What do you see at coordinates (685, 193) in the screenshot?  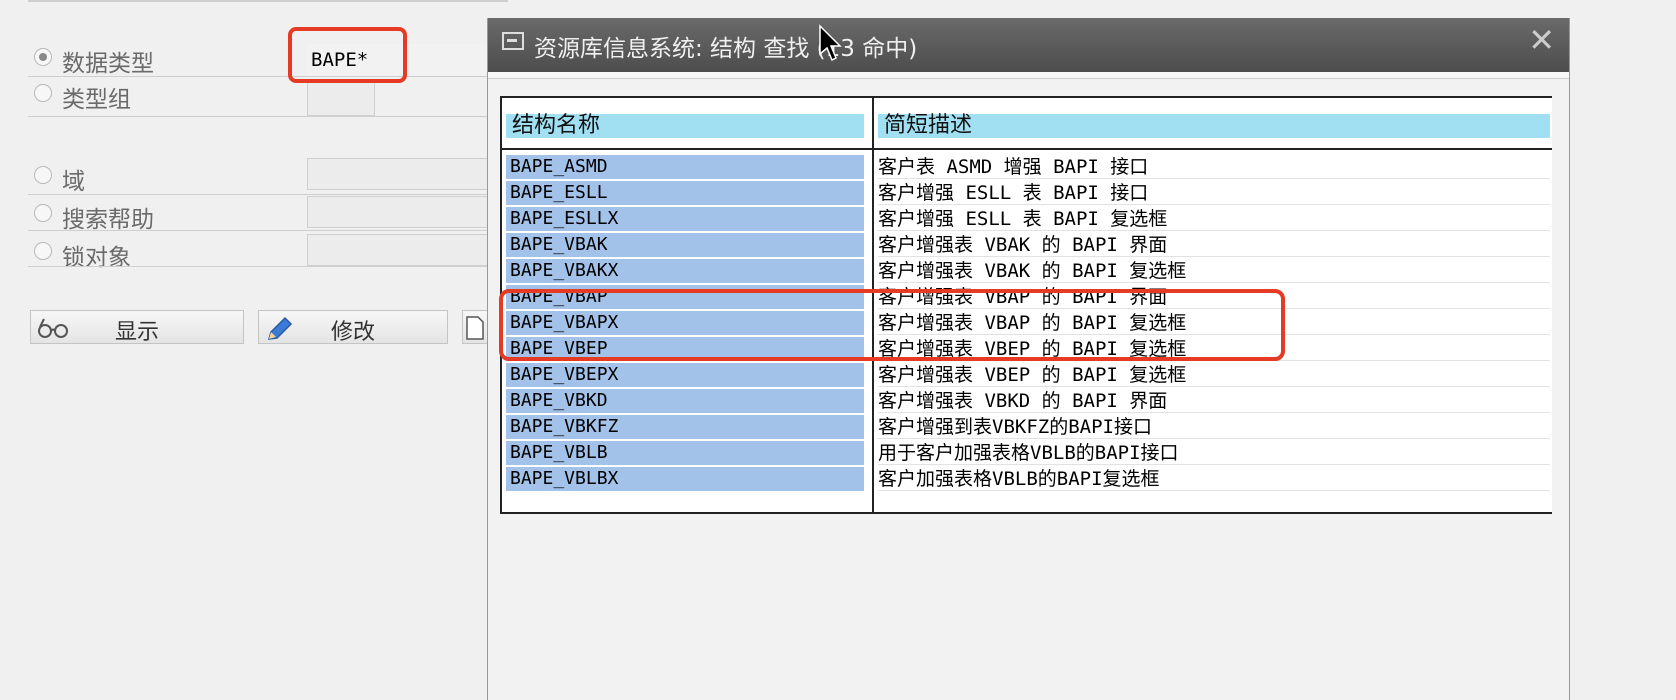 I see `structure-name: BAPE_ESLL` at bounding box center [685, 193].